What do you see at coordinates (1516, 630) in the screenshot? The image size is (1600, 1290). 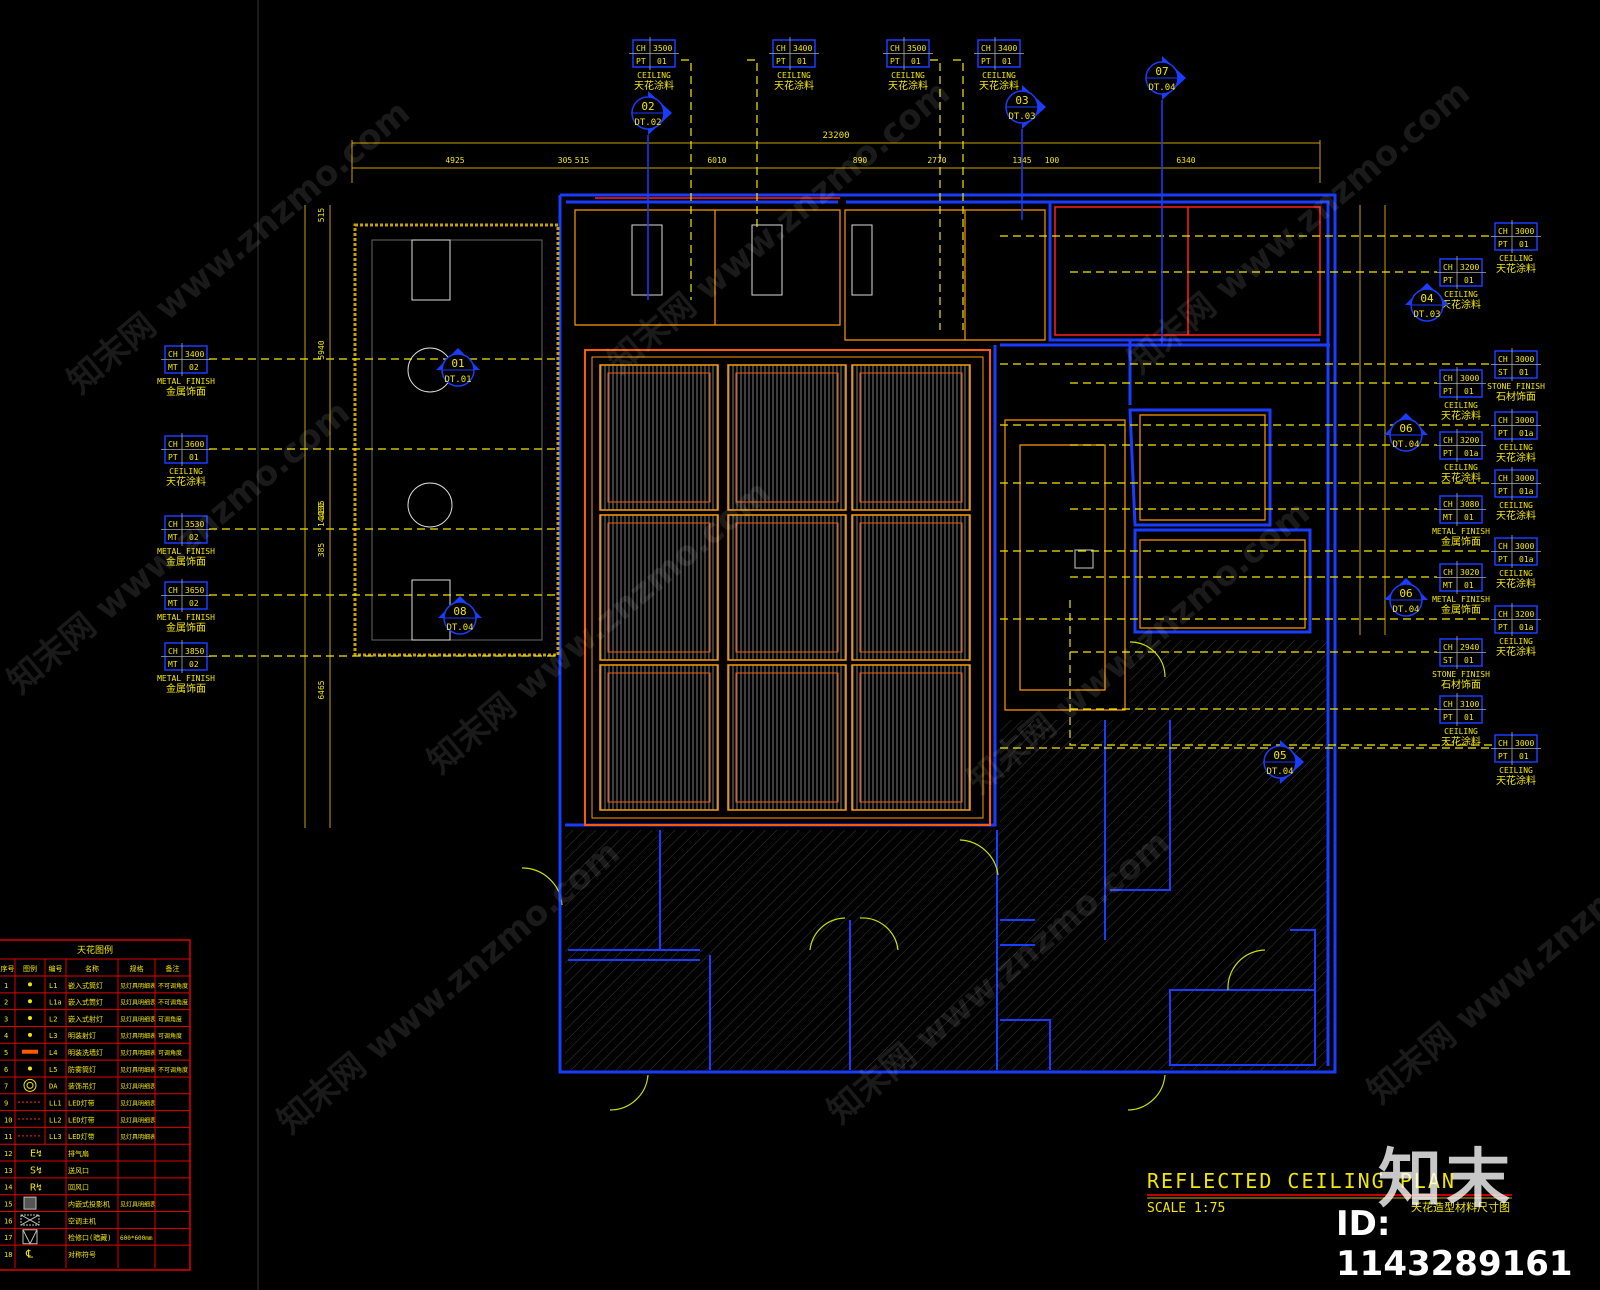 I see `ceiling-tag: CH 3200 PT 01a CEILING天花涂料` at bounding box center [1516, 630].